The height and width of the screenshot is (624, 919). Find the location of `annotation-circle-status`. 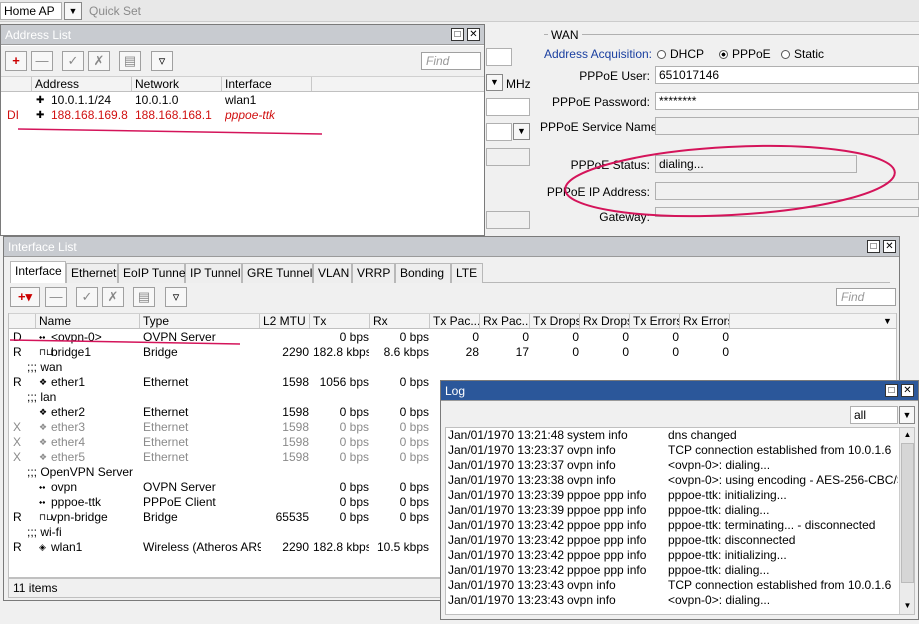

annotation-circle-status is located at coordinates (730, 181).